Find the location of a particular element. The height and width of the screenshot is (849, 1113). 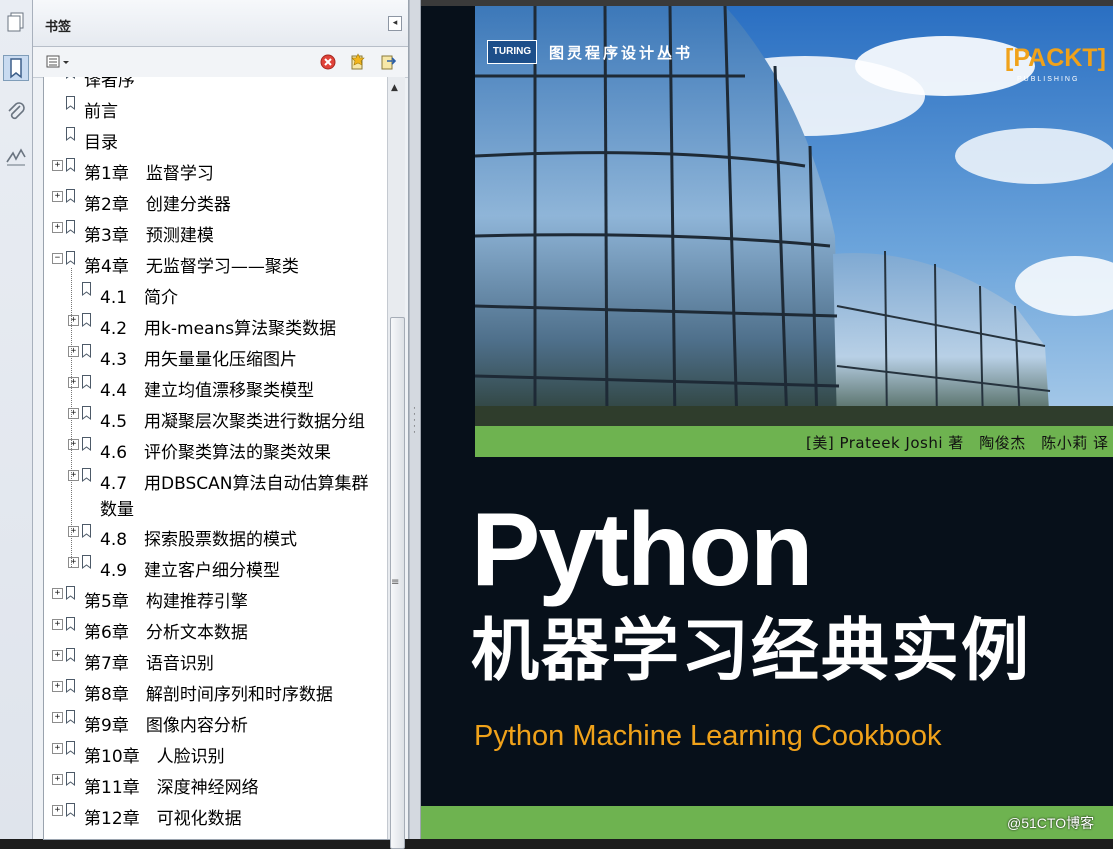

bookmark-label: 第11章 深度神经网络 is located at coordinates (171, 788).